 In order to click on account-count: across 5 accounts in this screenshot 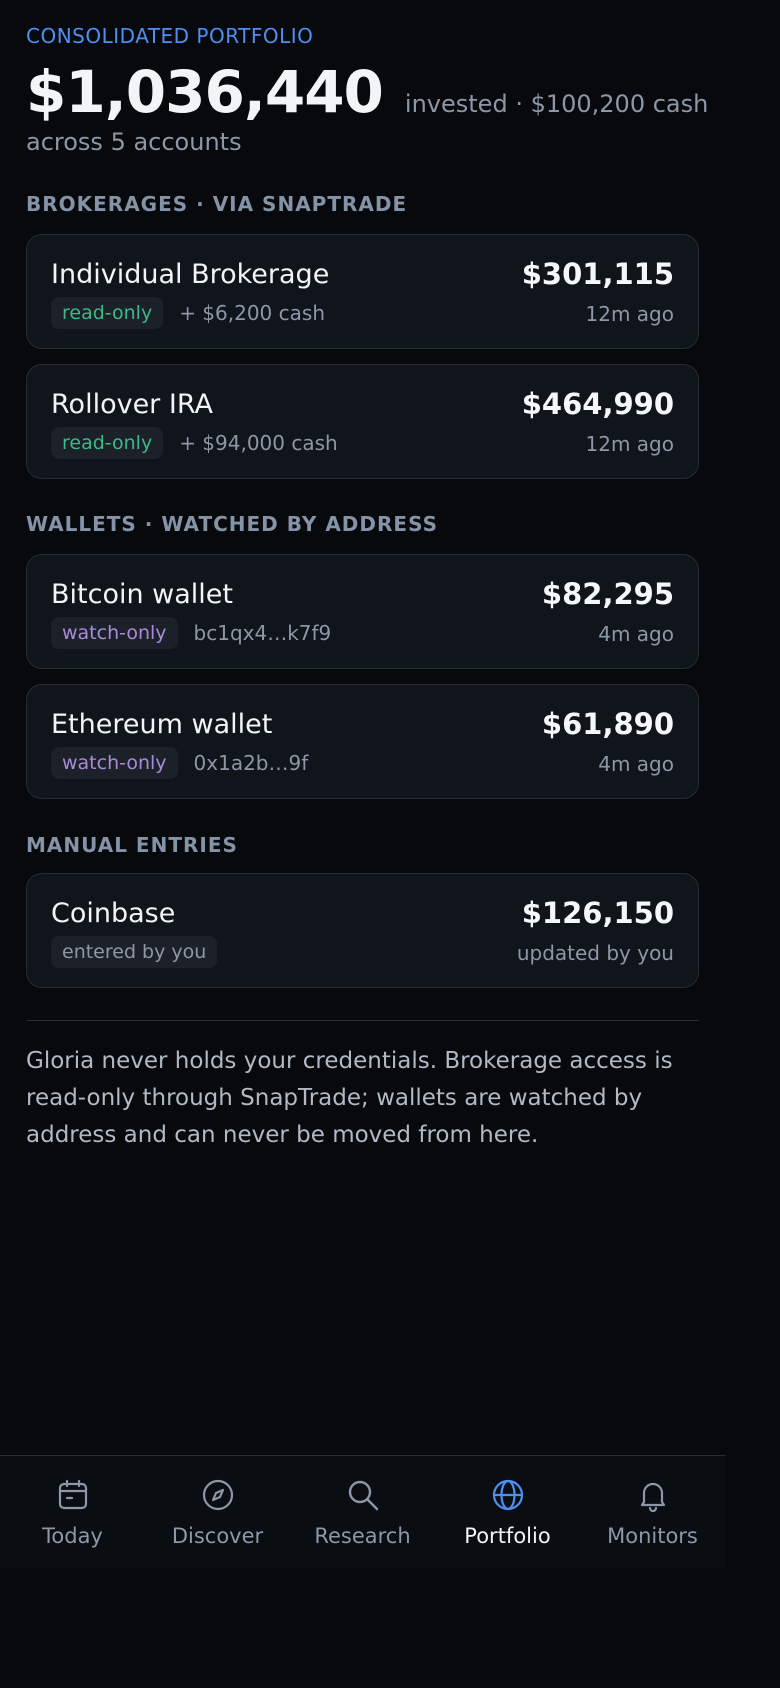, I will do `click(134, 142)`.